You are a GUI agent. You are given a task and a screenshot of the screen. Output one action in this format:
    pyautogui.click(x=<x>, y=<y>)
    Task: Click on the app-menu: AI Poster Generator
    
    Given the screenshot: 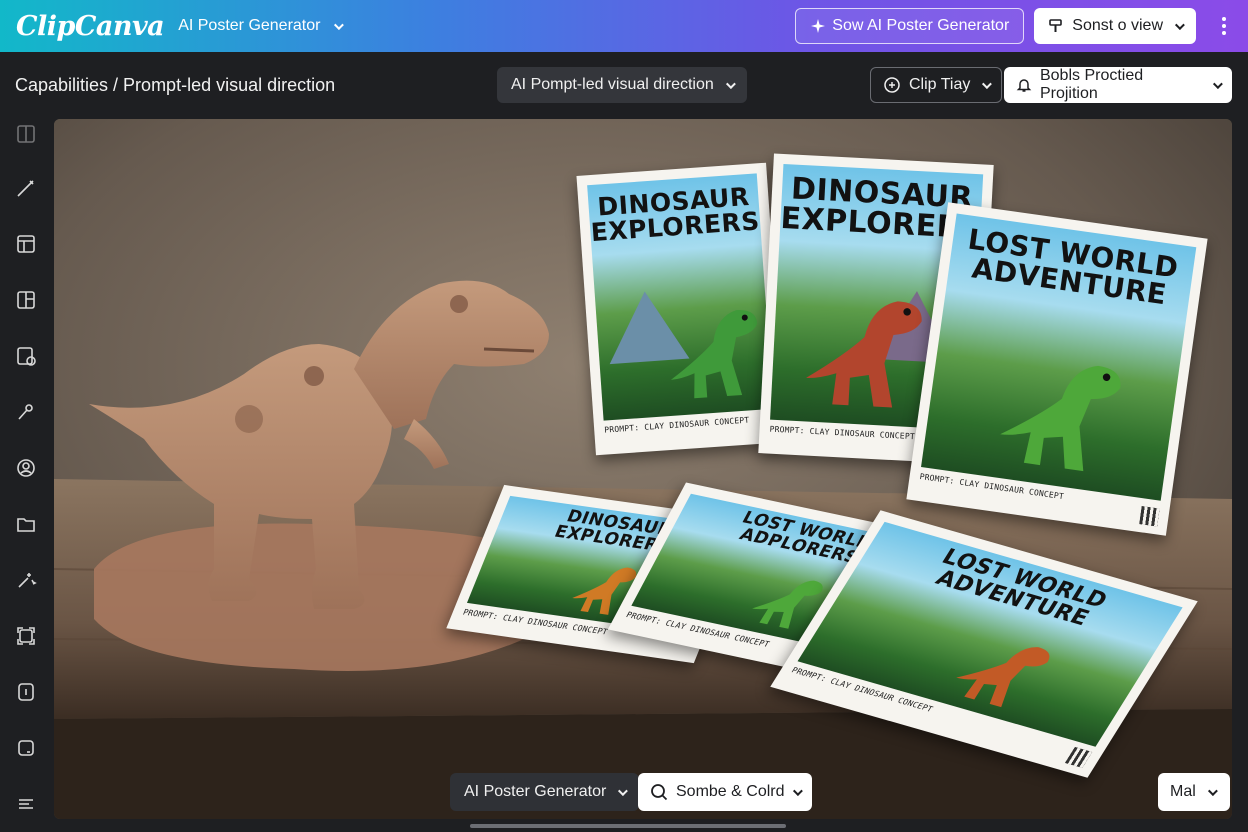 What is the action you would take?
    pyautogui.click(x=261, y=26)
    